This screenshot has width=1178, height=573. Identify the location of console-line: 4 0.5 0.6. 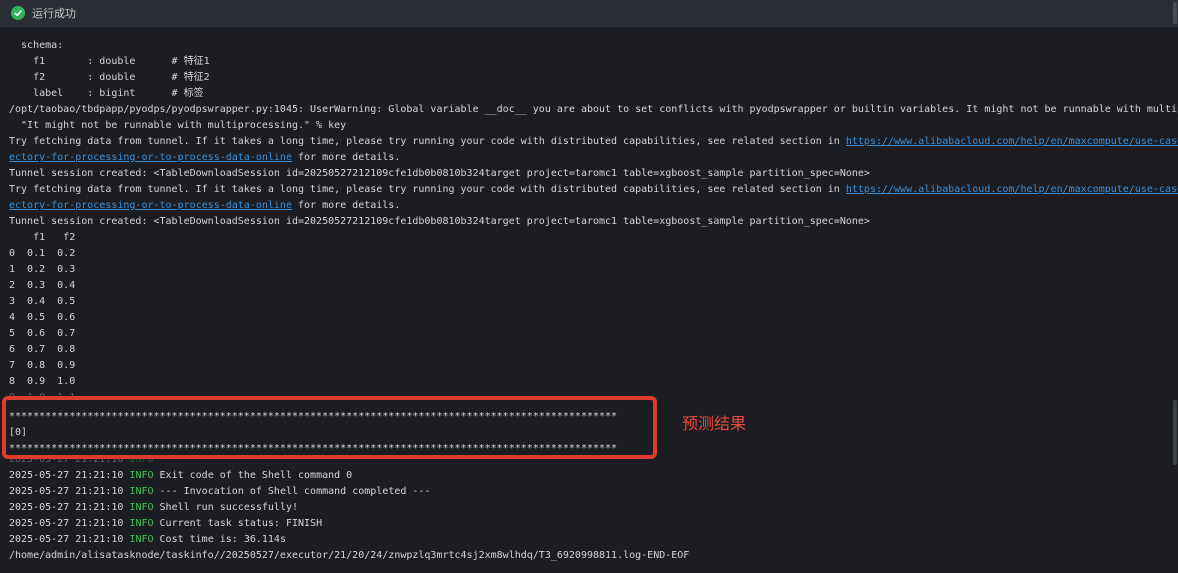
(42, 318).